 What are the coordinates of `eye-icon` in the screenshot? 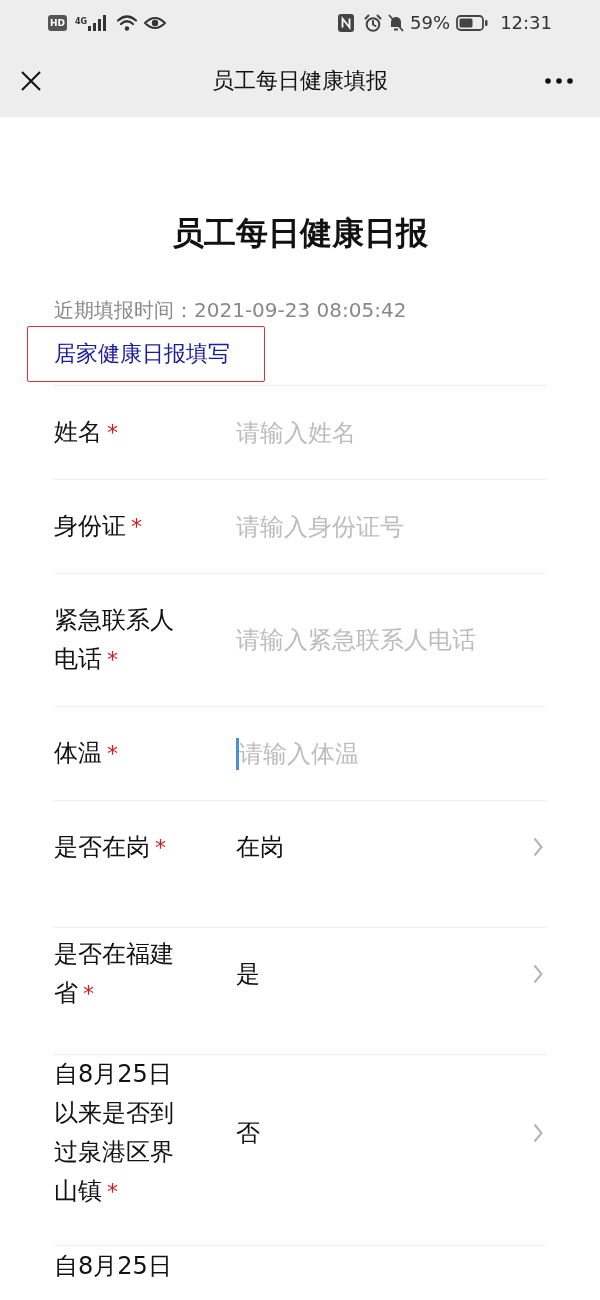 It's located at (155, 22).